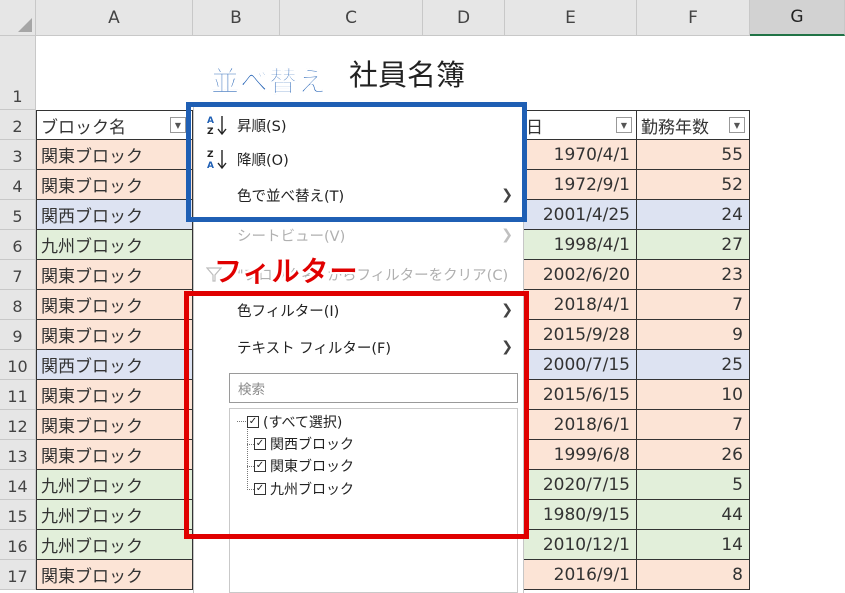 This screenshot has height=593, width=845. What do you see at coordinates (693, 575) in the screenshot?
I see `cell-years: 8` at bounding box center [693, 575].